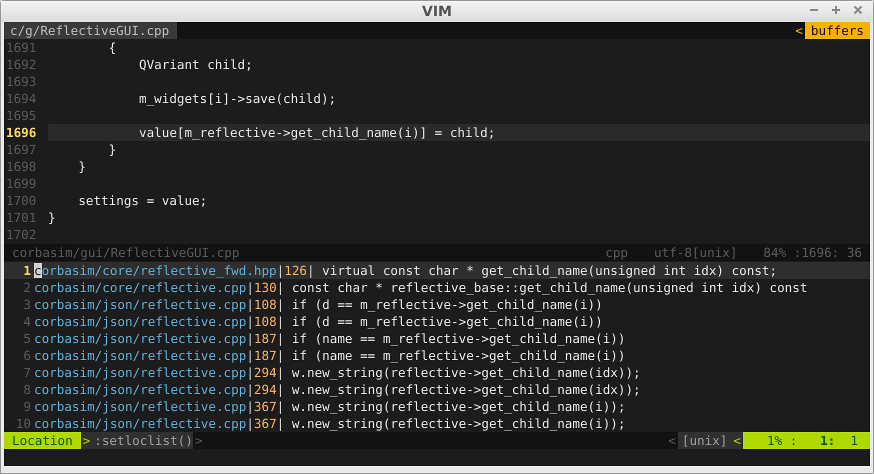 The width and height of the screenshot is (874, 474). What do you see at coordinates (696, 252) in the screenshot?
I see `status-encoding: utf-8[unix]` at bounding box center [696, 252].